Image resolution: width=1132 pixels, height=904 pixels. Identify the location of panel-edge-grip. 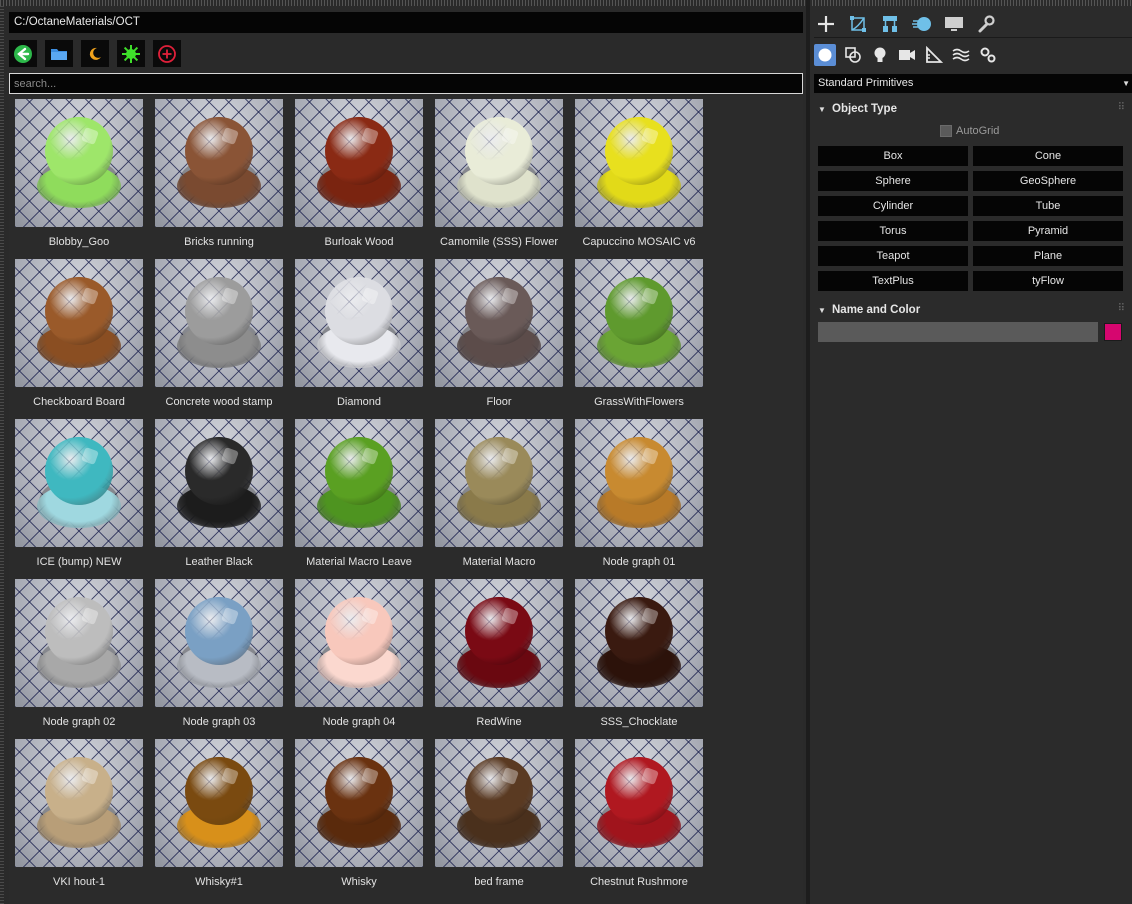
(2, 455).